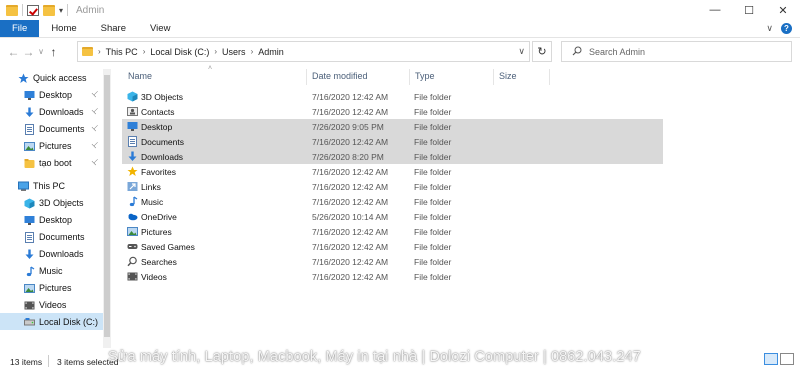  I want to click on nav-item: Documents, so click(51, 236).